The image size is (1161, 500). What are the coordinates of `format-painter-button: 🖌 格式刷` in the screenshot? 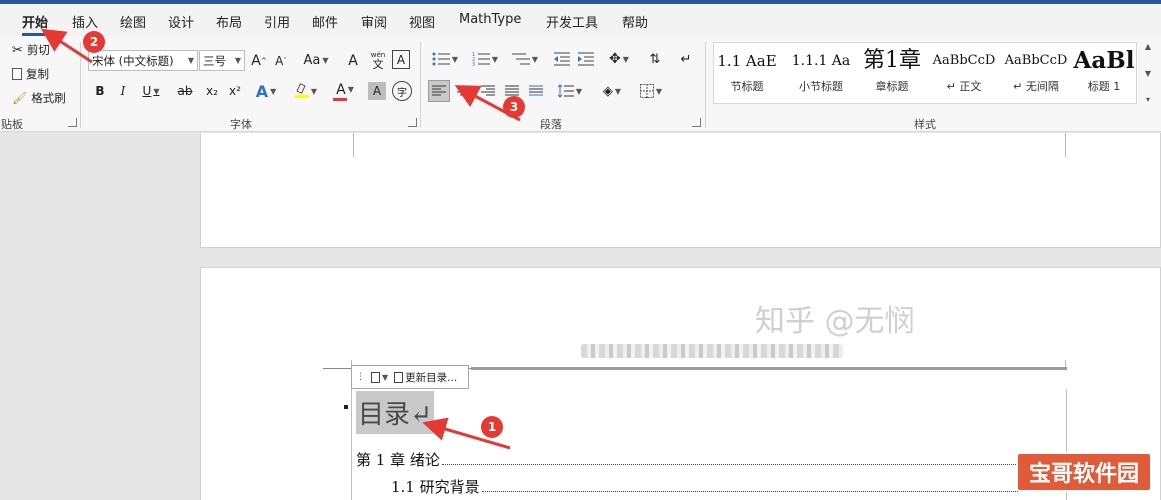 It's located at (39, 98).